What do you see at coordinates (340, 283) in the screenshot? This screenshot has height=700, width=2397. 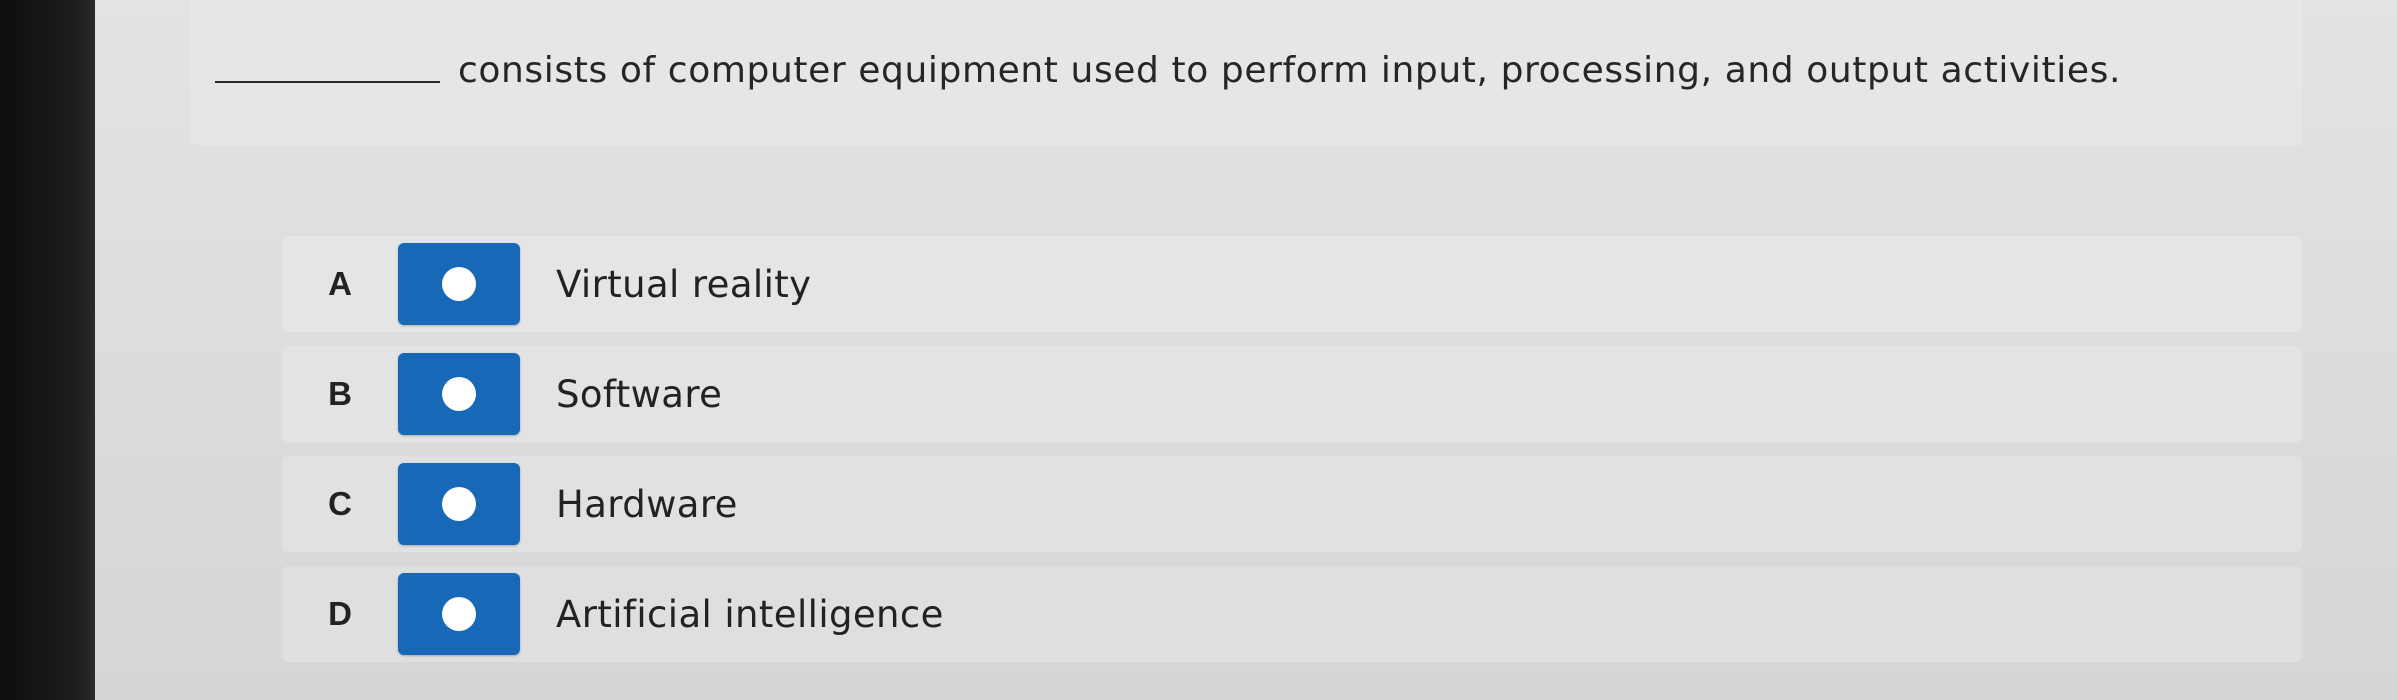 I see `option-letter: A` at bounding box center [340, 283].